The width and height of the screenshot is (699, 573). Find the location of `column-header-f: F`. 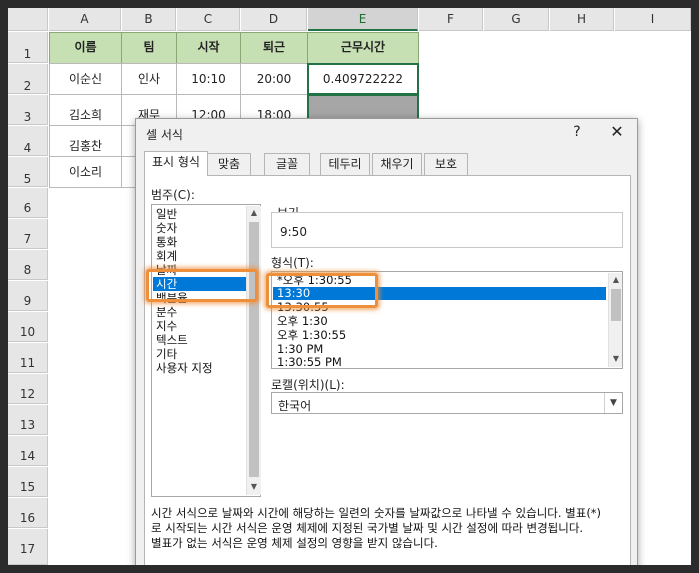

column-header-f: F is located at coordinates (451, 19).